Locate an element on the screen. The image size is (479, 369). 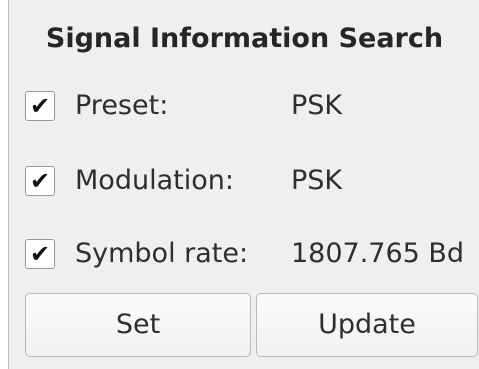
update-button: Update is located at coordinates (367, 325).